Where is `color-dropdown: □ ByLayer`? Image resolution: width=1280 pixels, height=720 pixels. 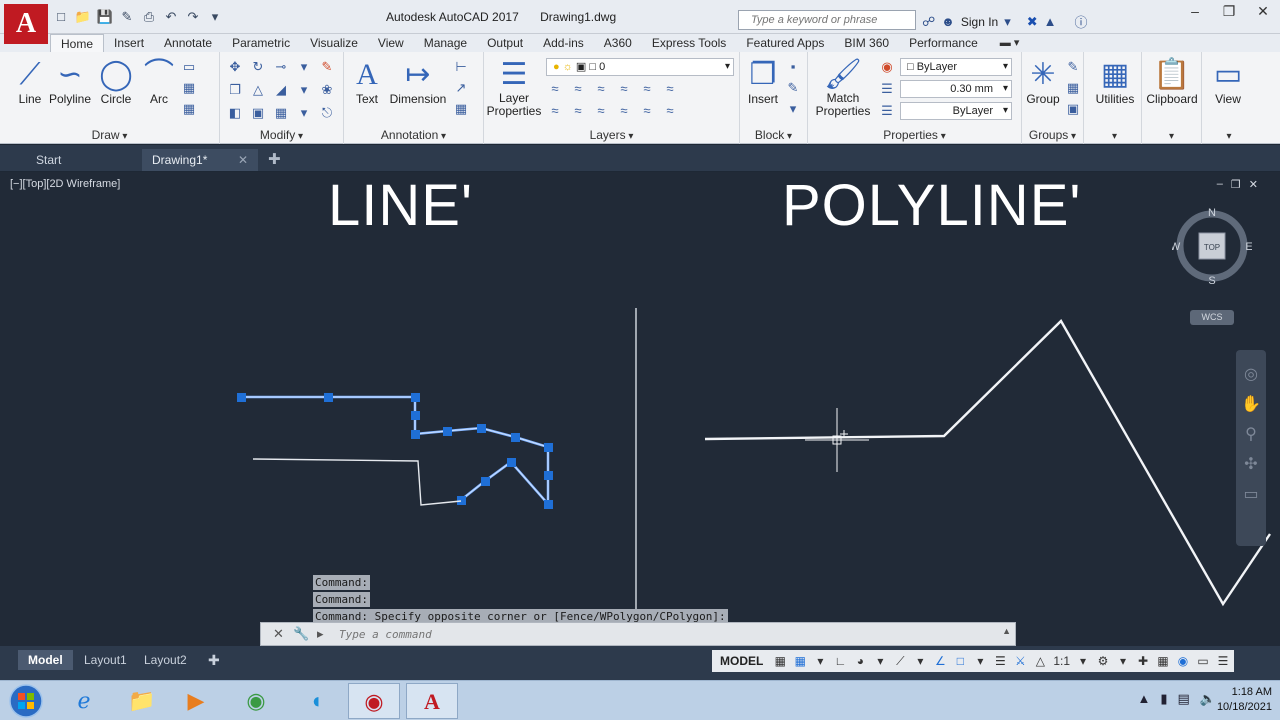
color-dropdown: □ ByLayer is located at coordinates (956, 67).